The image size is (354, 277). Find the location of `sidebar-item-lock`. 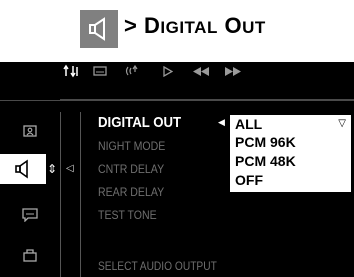

sidebar-item-lock is located at coordinates (30, 255).